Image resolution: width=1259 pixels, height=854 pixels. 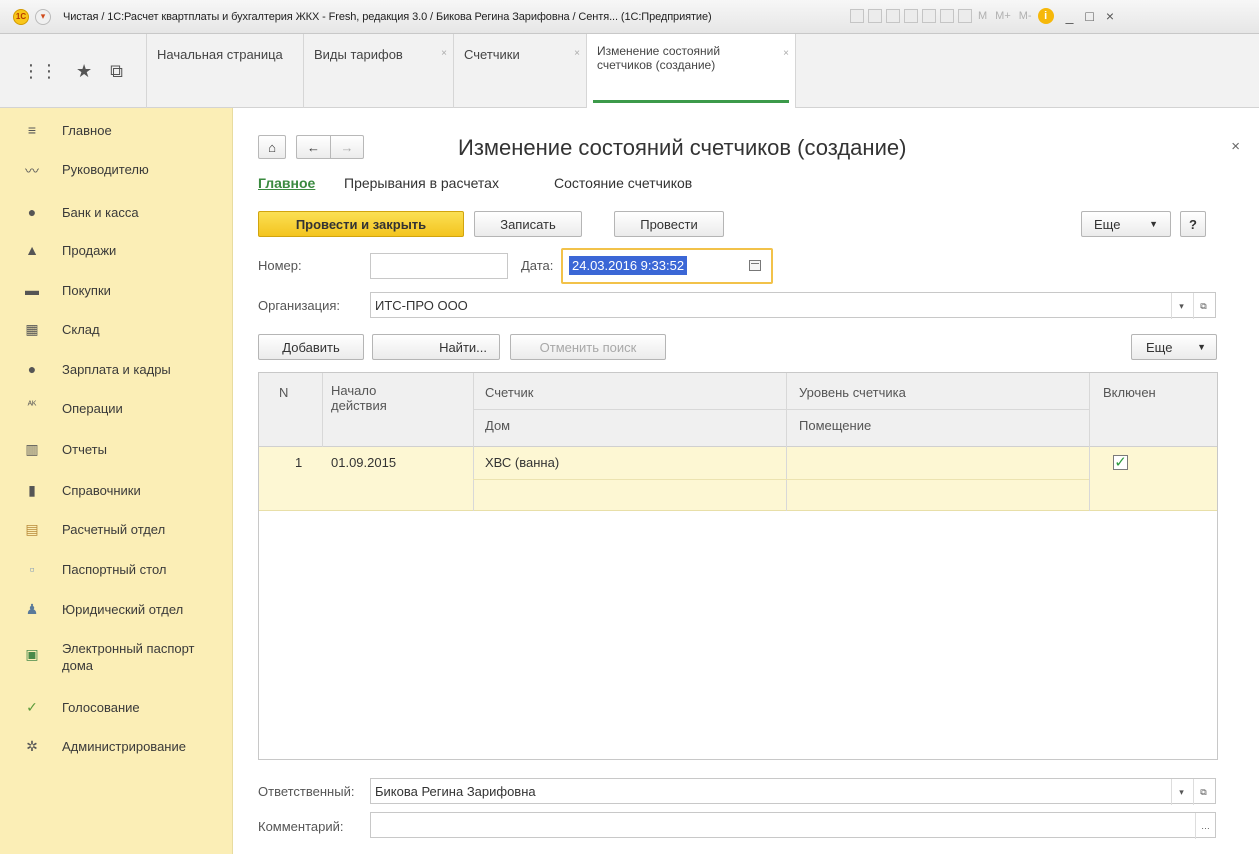 What do you see at coordinates (378, 71) in the screenshot?
I see `tab-tariff-types: Виды тарифов ×` at bounding box center [378, 71].